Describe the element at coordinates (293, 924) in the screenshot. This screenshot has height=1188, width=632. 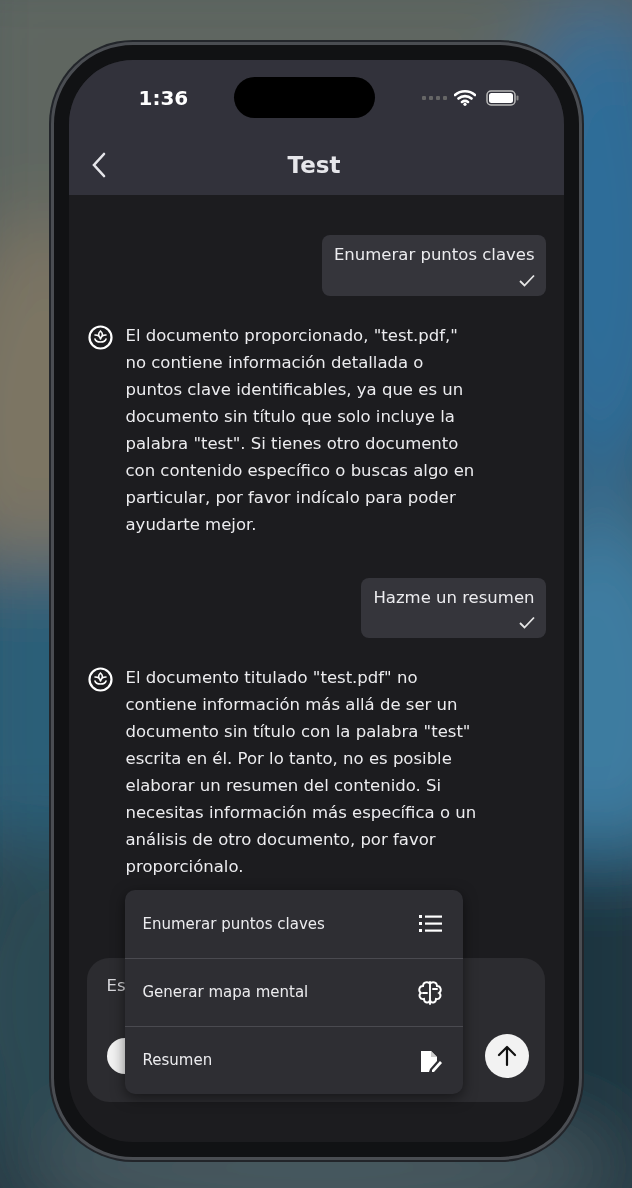
I see `menu-item: Enumerar puntos claves` at that location.